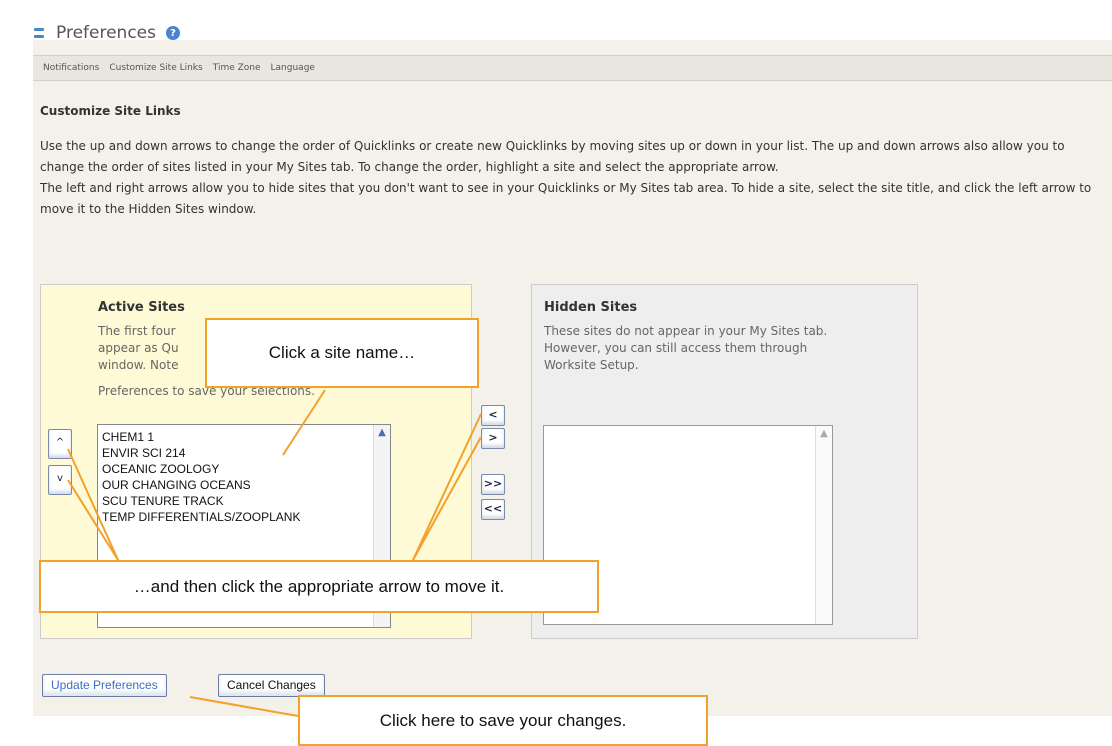  I want to click on active-site-item: OCEANIC ZOOLOGY, so click(236, 469).